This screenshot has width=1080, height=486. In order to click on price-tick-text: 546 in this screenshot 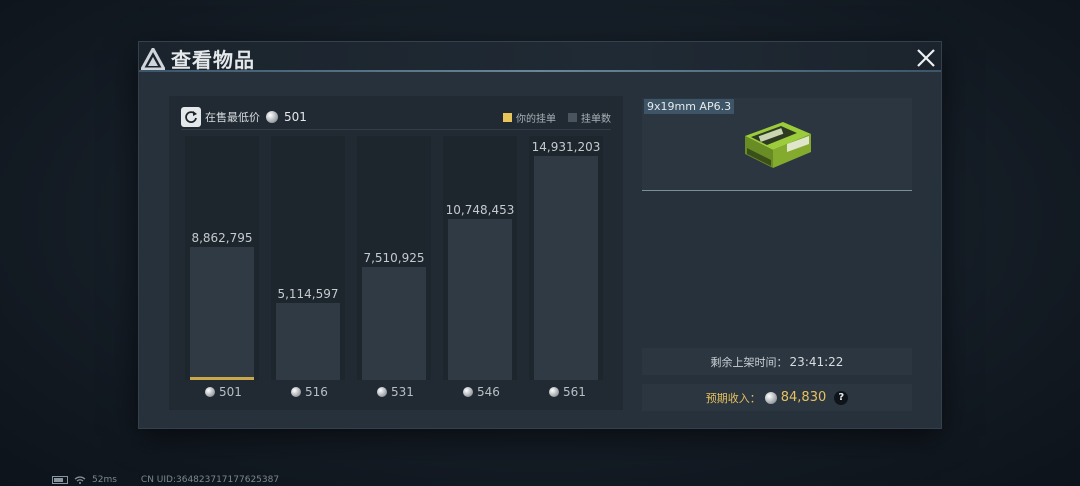, I will do `click(488, 392)`.